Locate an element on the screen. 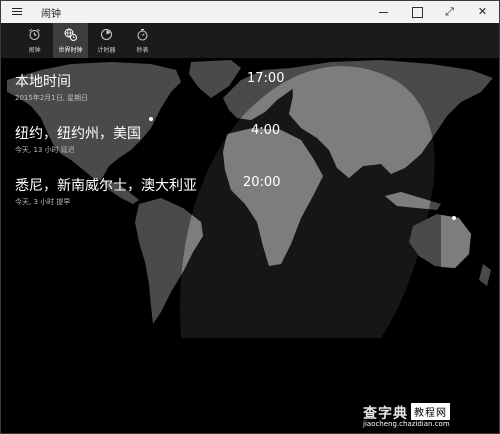 The image size is (500, 434). tab-bar: 闹钟 世界时钟 计时器 秒表 is located at coordinates (250, 40).